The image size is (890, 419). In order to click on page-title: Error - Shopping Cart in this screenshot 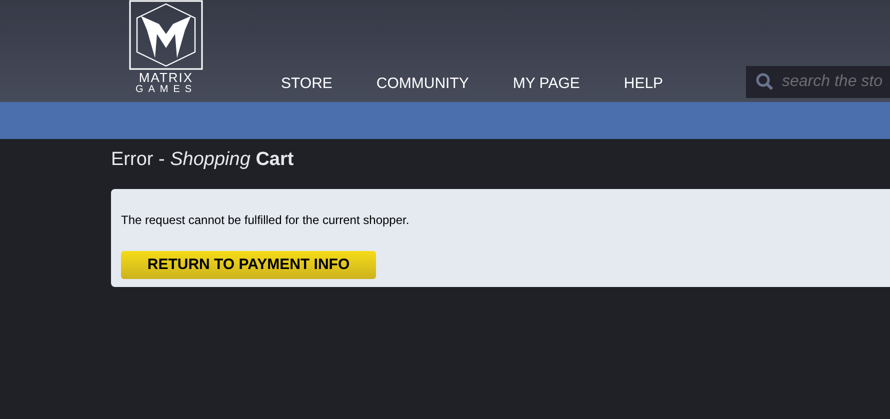, I will do `click(203, 160)`.